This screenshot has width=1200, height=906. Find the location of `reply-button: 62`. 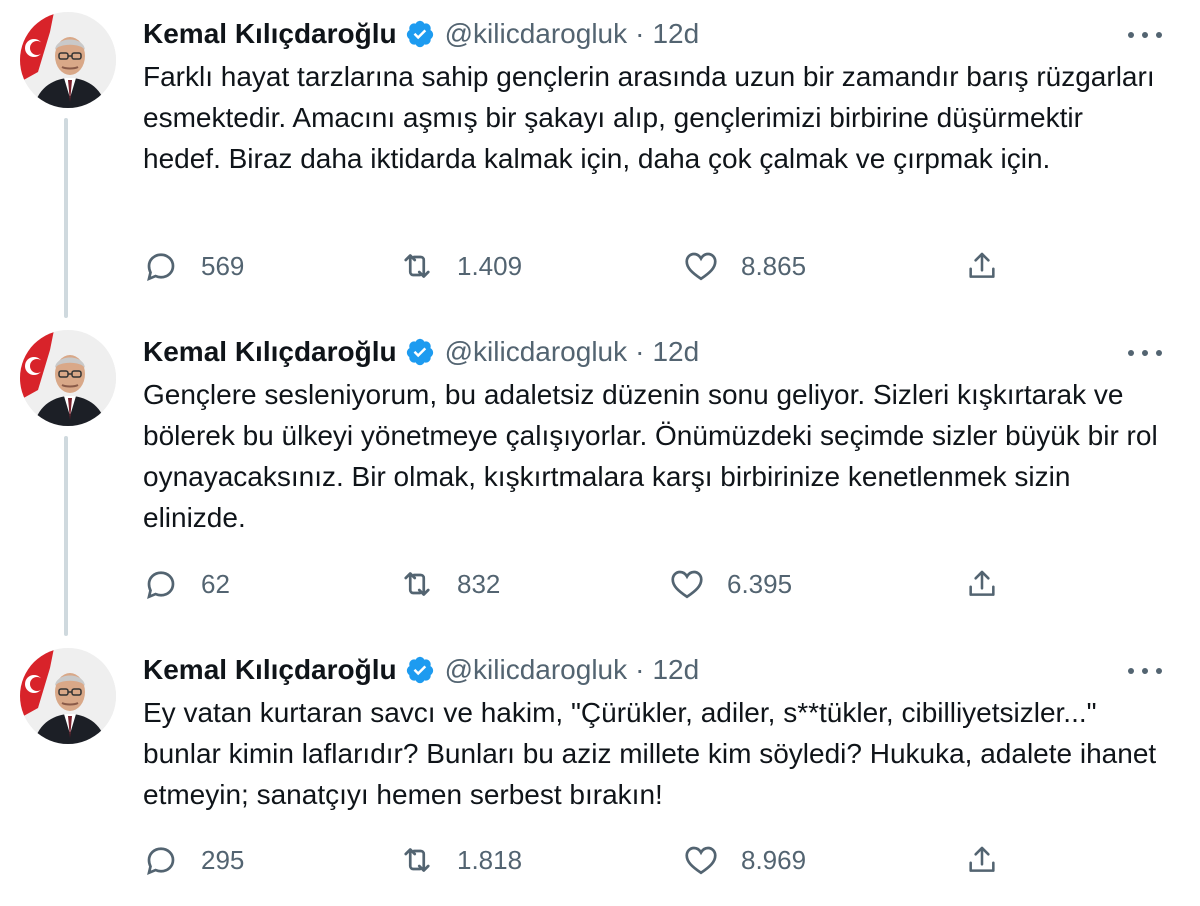

reply-button: 62 is located at coordinates (186, 584).